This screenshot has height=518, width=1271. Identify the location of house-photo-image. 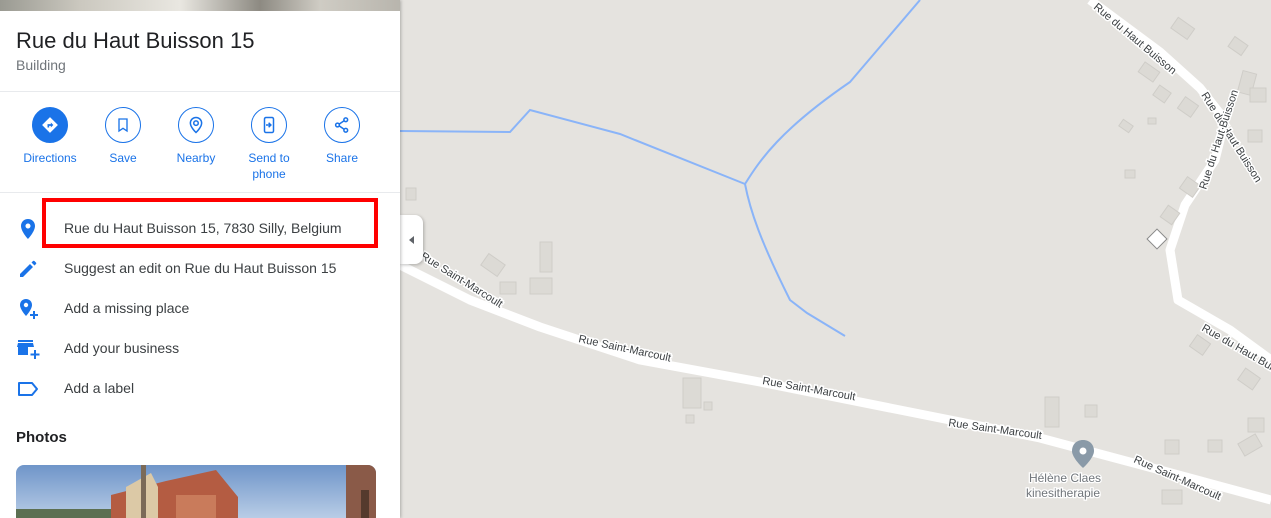
(196, 491).